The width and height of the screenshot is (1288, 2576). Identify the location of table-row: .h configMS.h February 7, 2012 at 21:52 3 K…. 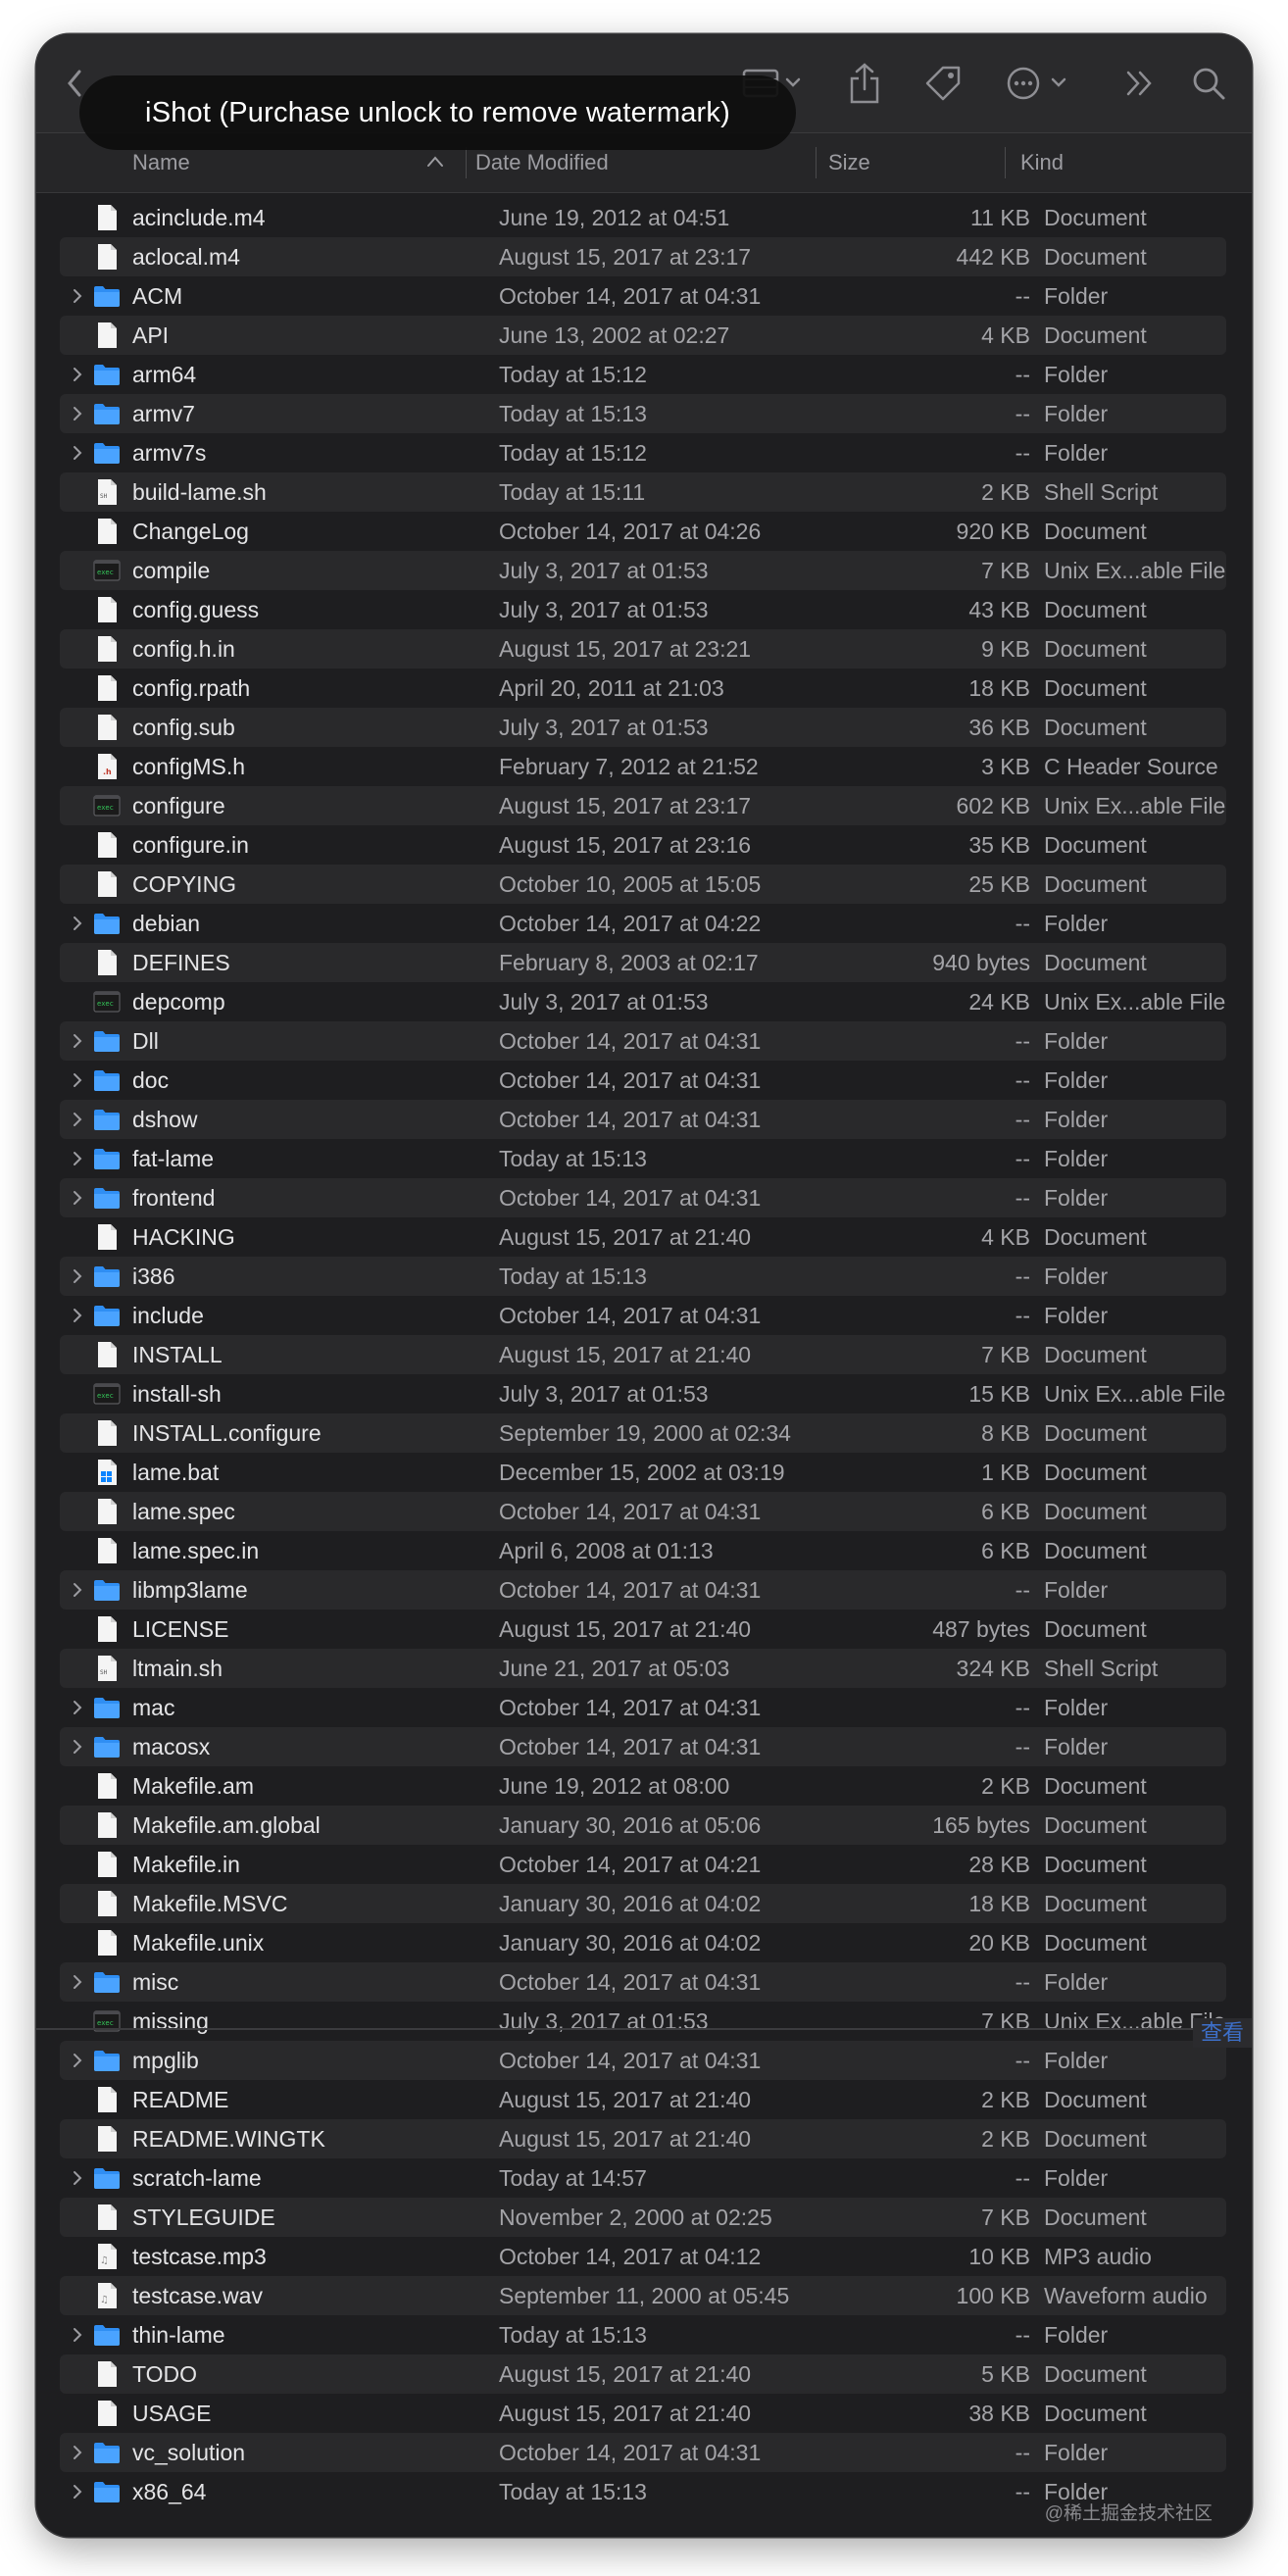
(643, 766).